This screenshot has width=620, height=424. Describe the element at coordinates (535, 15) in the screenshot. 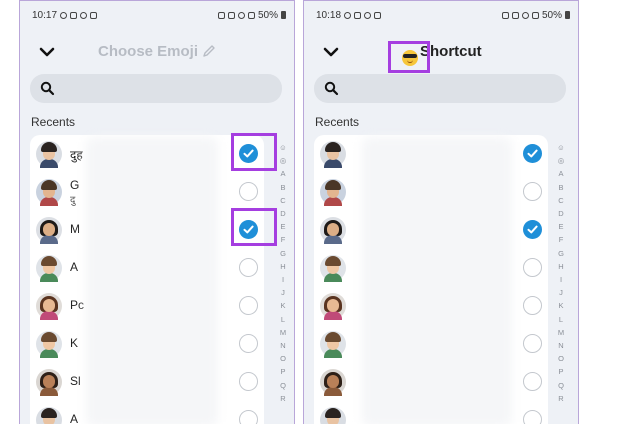

I see `signal-icon` at that location.